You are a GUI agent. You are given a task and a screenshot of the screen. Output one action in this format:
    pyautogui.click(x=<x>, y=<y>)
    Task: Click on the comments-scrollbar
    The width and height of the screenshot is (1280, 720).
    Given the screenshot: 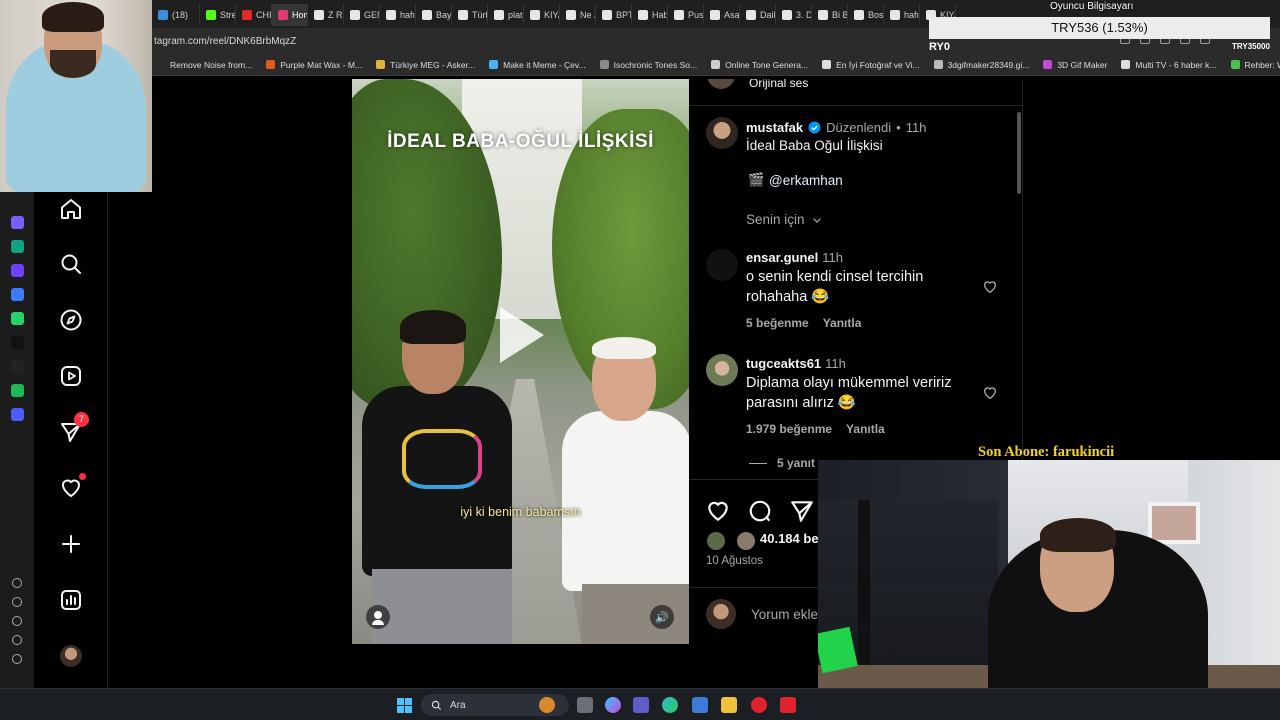 What is the action you would take?
    pyautogui.click(x=1019, y=153)
    